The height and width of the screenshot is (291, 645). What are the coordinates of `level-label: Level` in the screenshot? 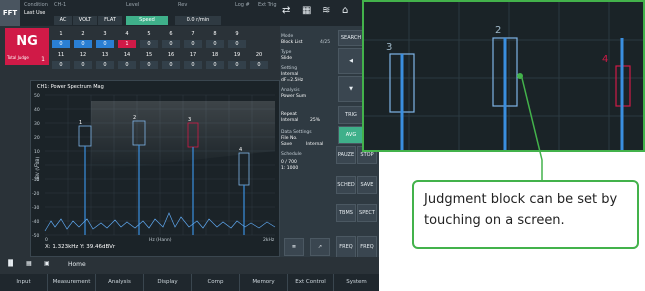 It's located at (133, 5).